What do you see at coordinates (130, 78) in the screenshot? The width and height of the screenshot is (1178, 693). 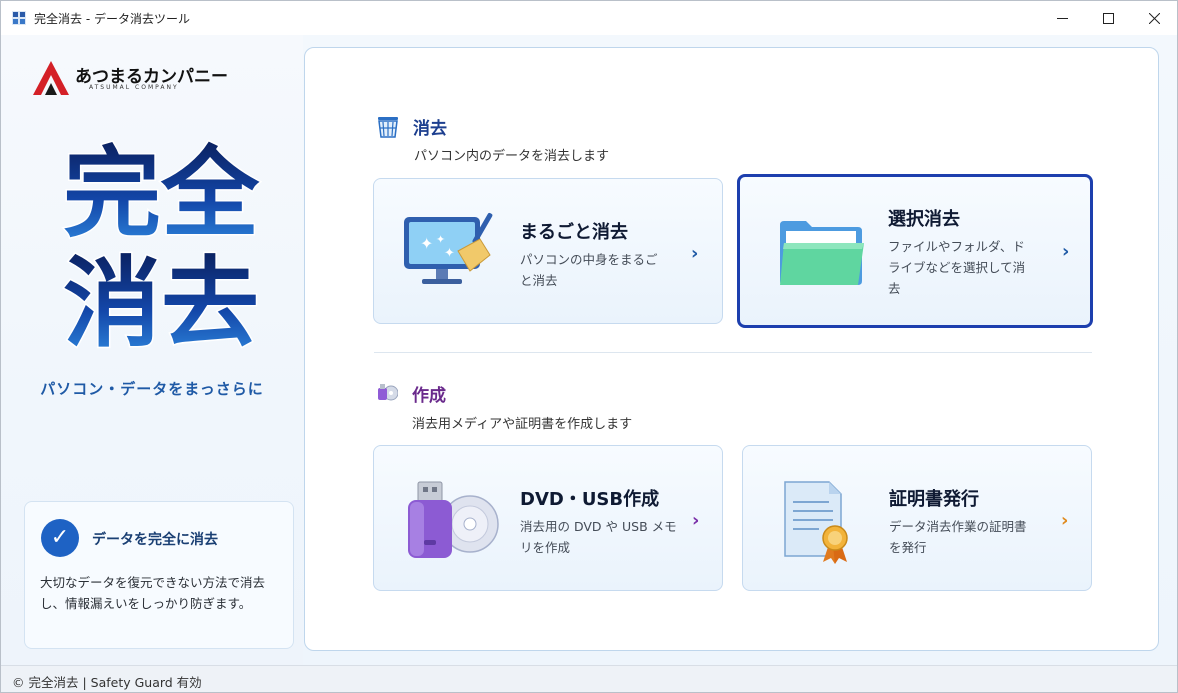 I see `company-logo: あつまるカンパニー` at bounding box center [130, 78].